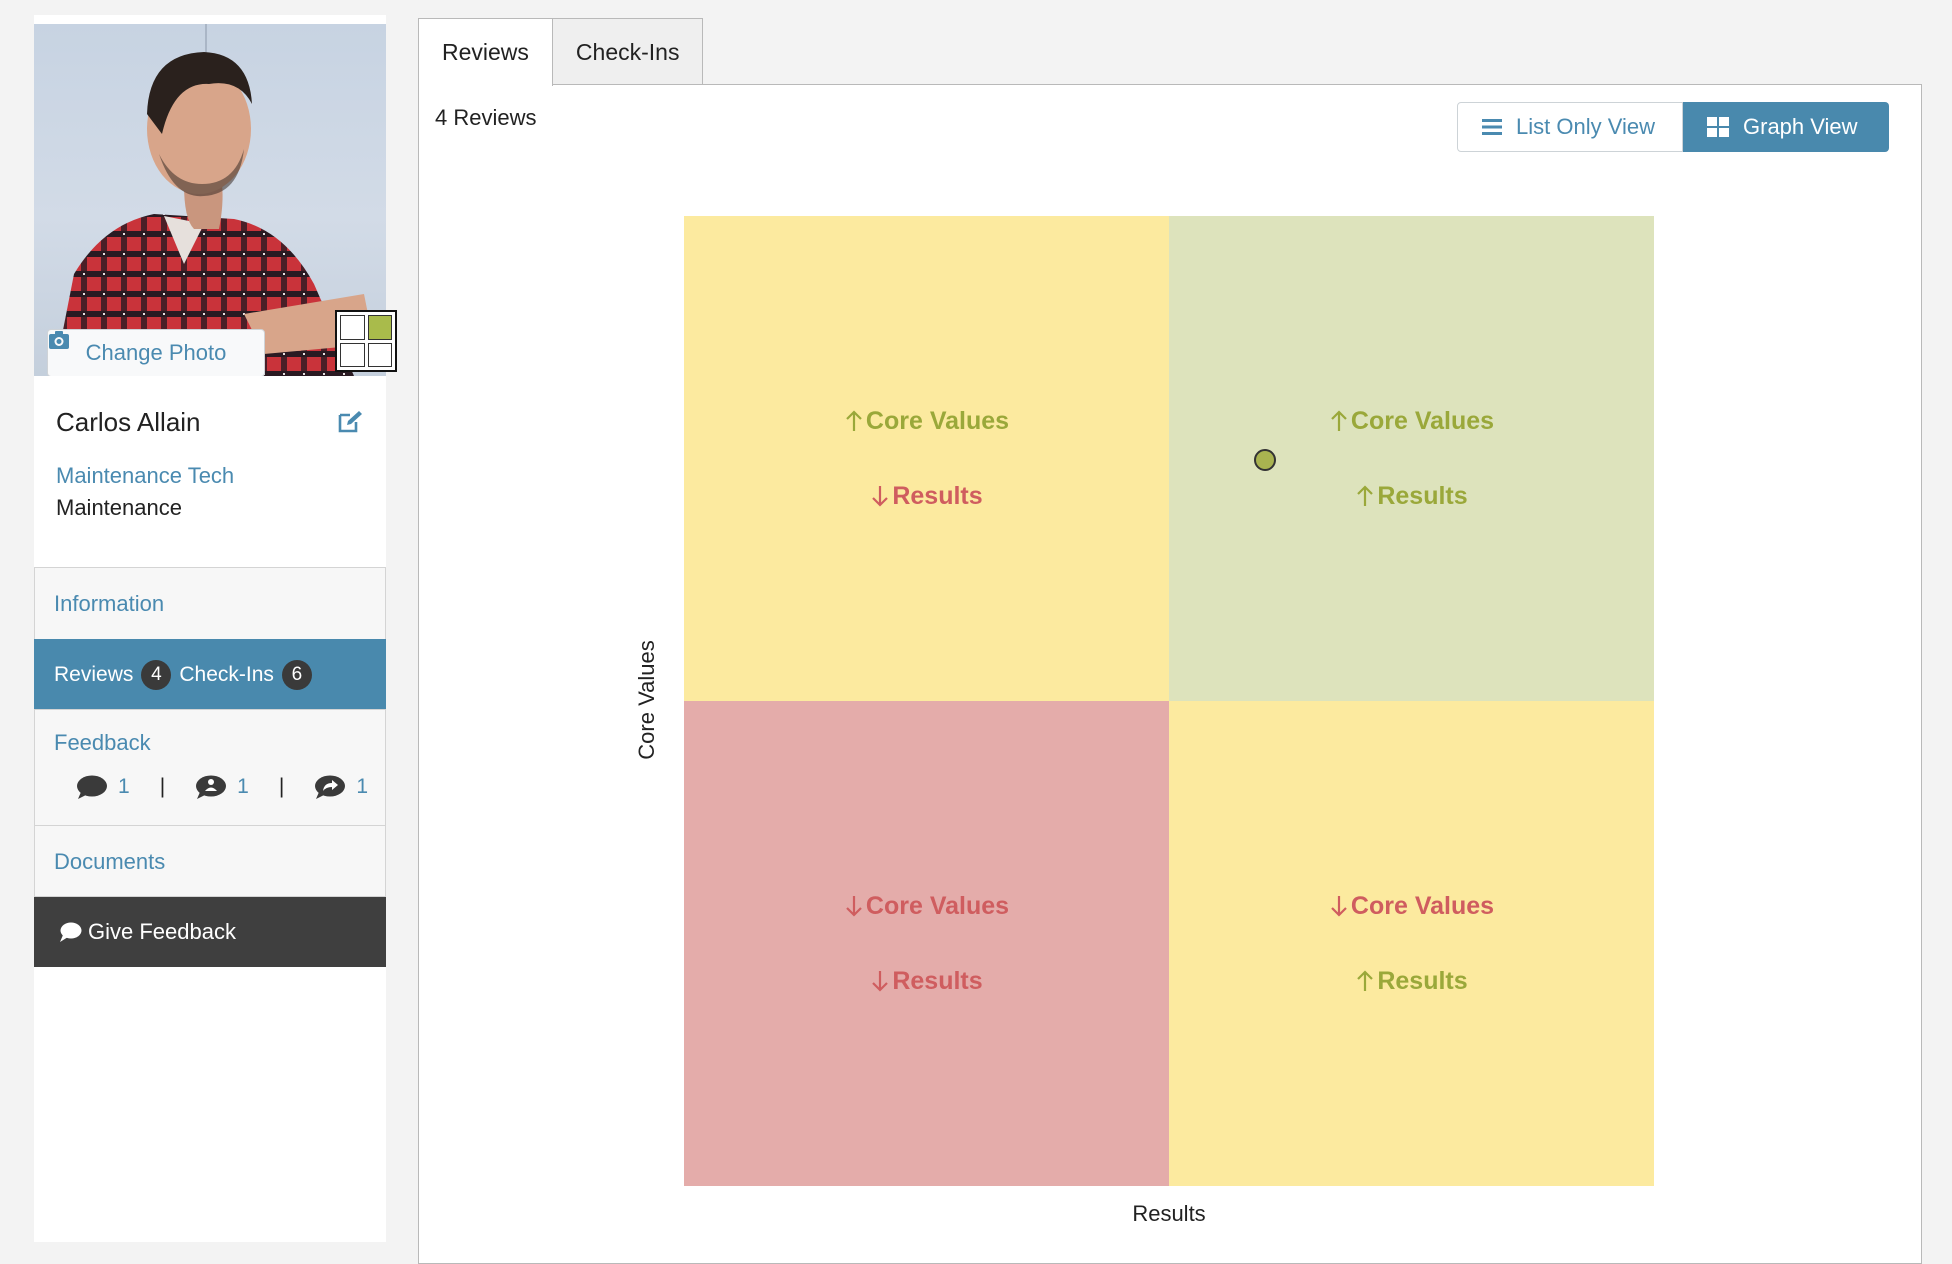 This screenshot has width=1952, height=1264. Describe the element at coordinates (486, 117) in the screenshot. I see `review-count-label: 4 Reviews` at that location.